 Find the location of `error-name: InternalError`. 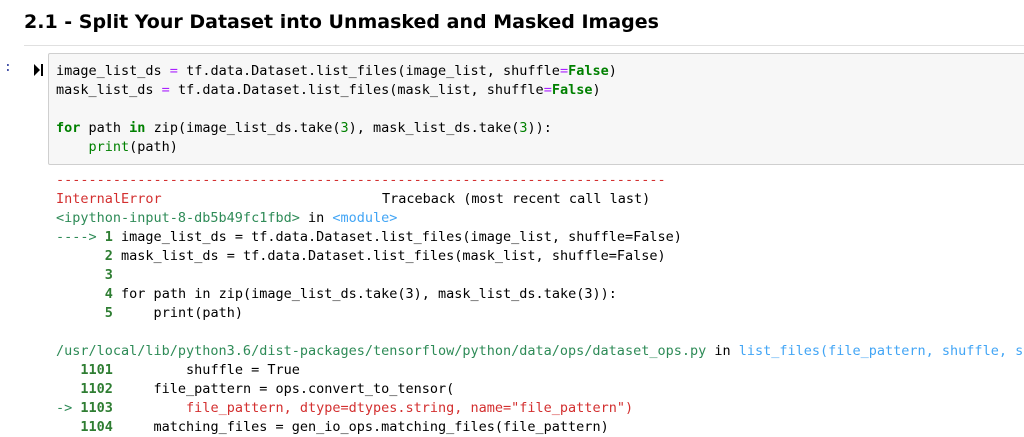

error-name: InternalError is located at coordinates (109, 199).